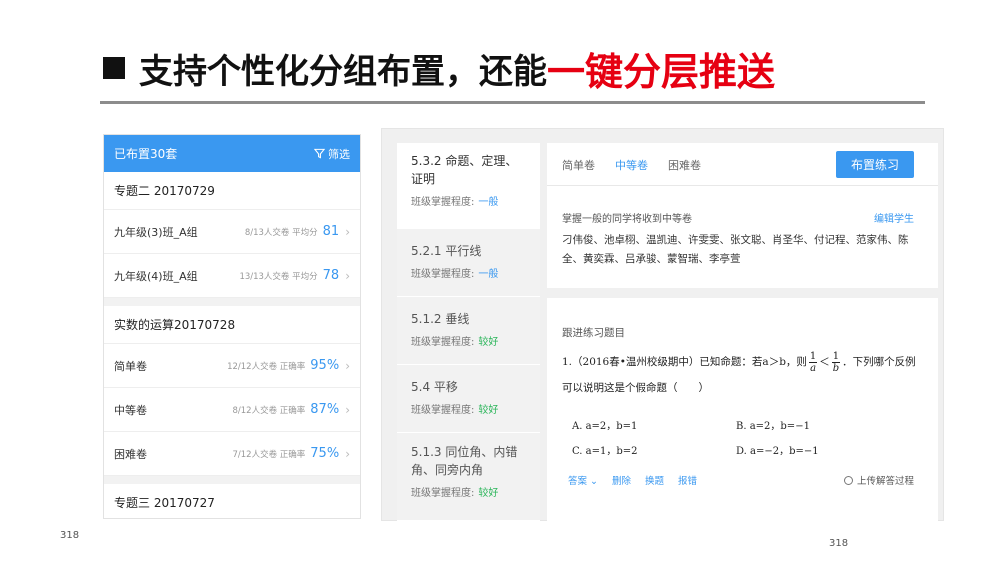 The image size is (1000, 562). Describe the element at coordinates (325, 409) in the screenshot. I see `accuracy-value: 87%` at that location.